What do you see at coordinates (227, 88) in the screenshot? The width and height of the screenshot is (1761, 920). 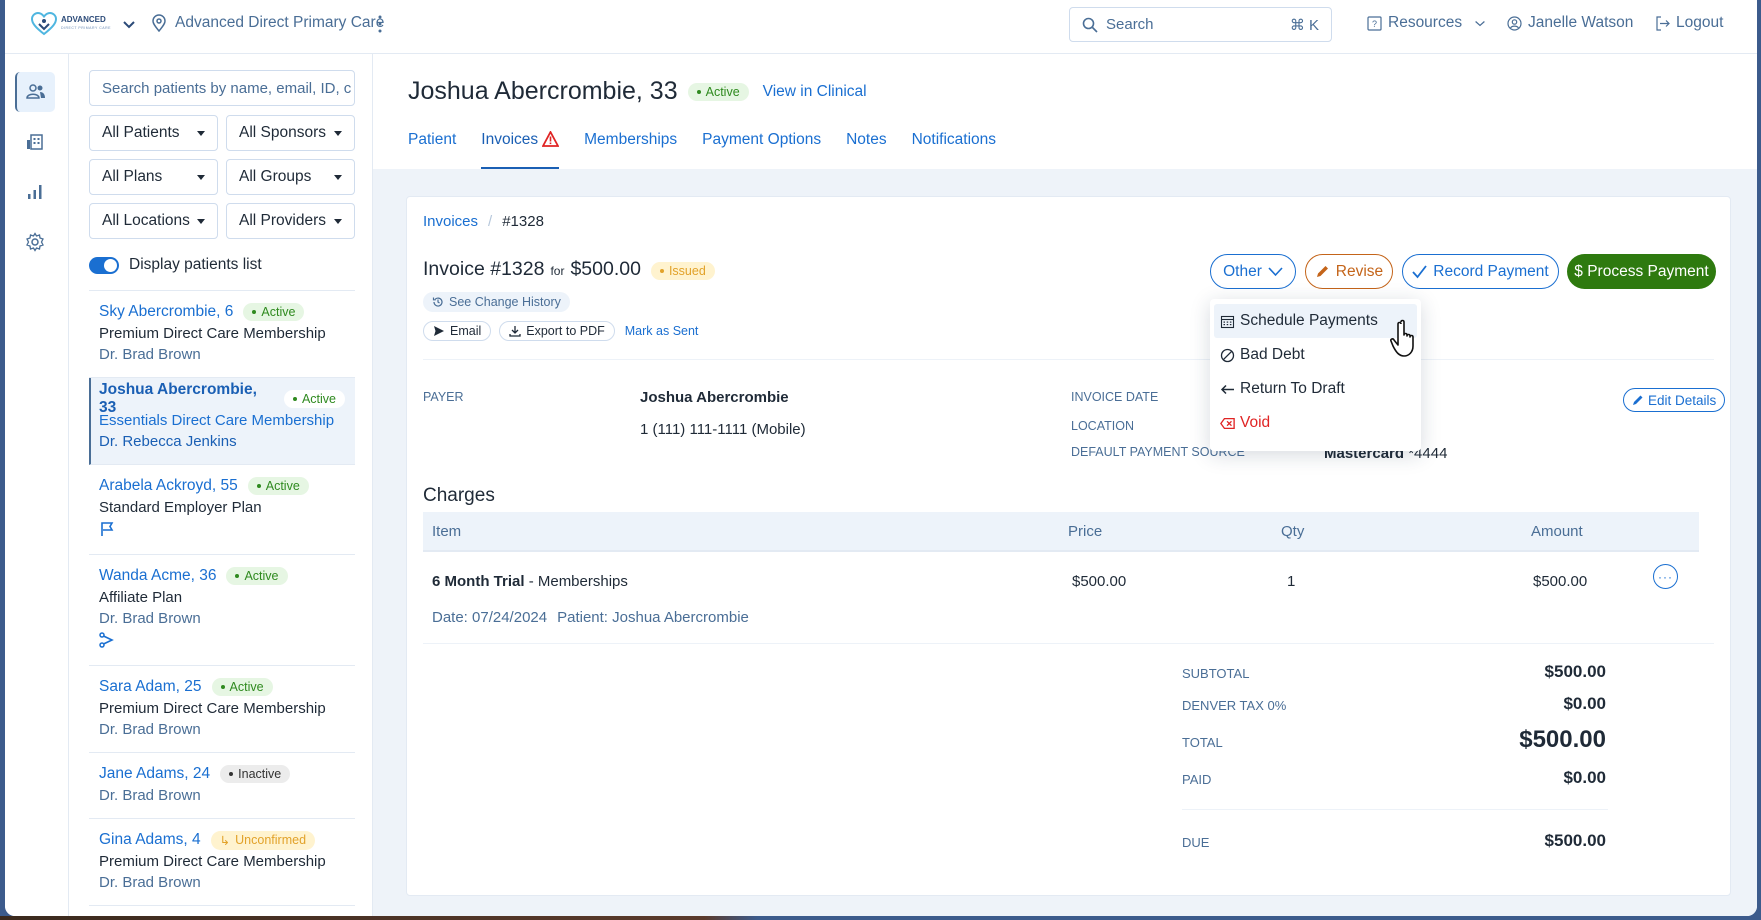 I see `patient-search-placeholder: Search patients by name, email, ID, c` at bounding box center [227, 88].